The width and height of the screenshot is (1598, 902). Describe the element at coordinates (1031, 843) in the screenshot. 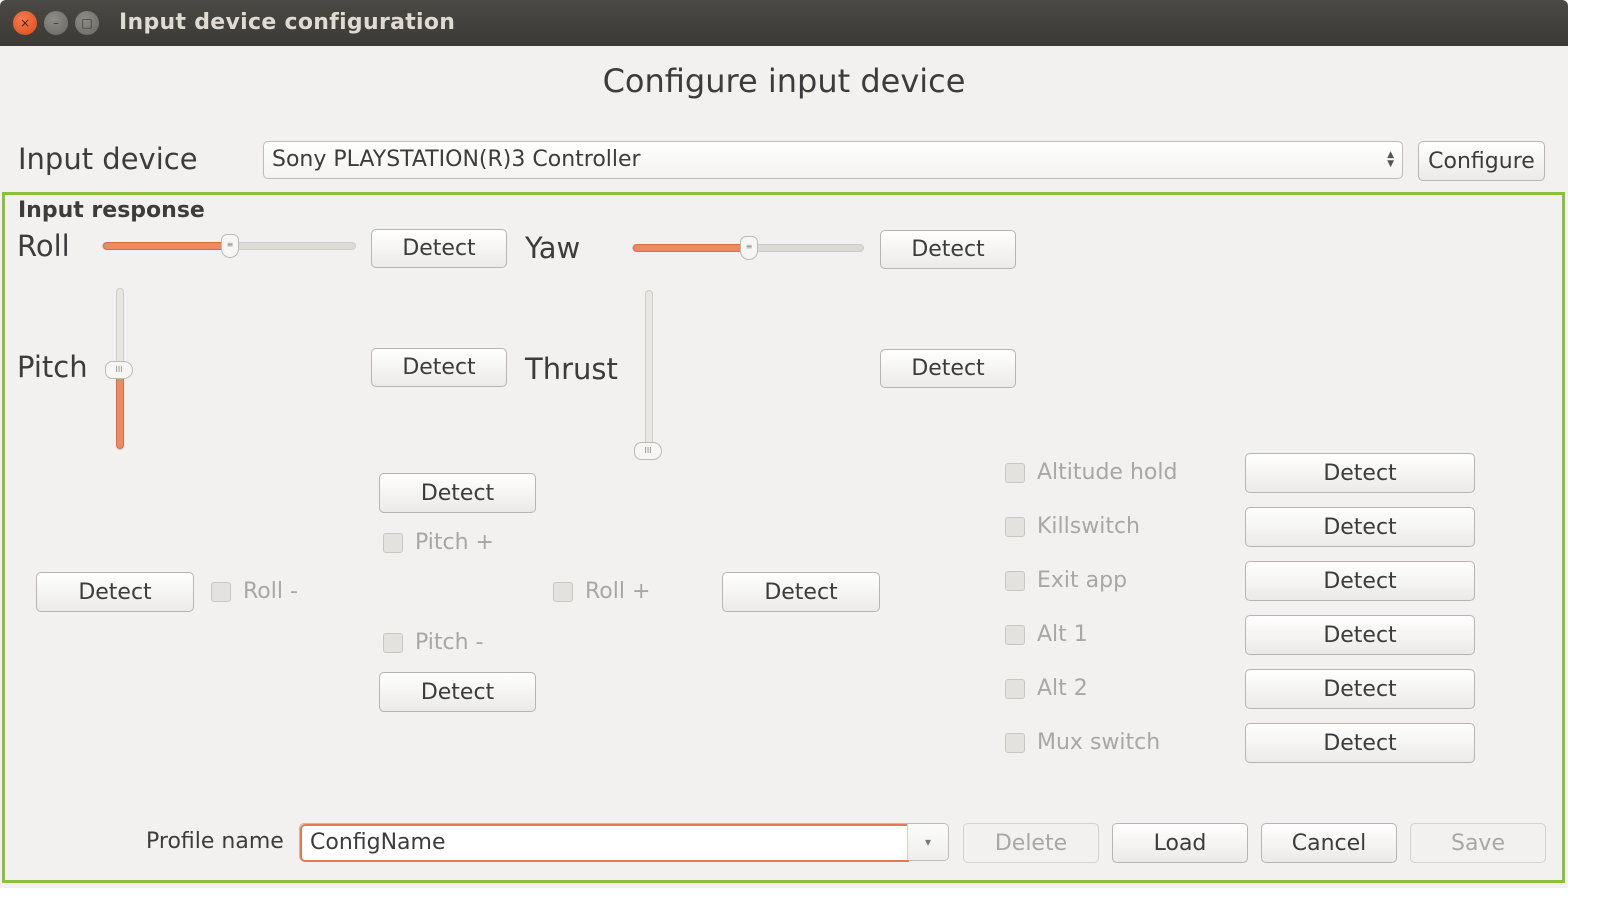

I see `delete-button: Delete` at that location.